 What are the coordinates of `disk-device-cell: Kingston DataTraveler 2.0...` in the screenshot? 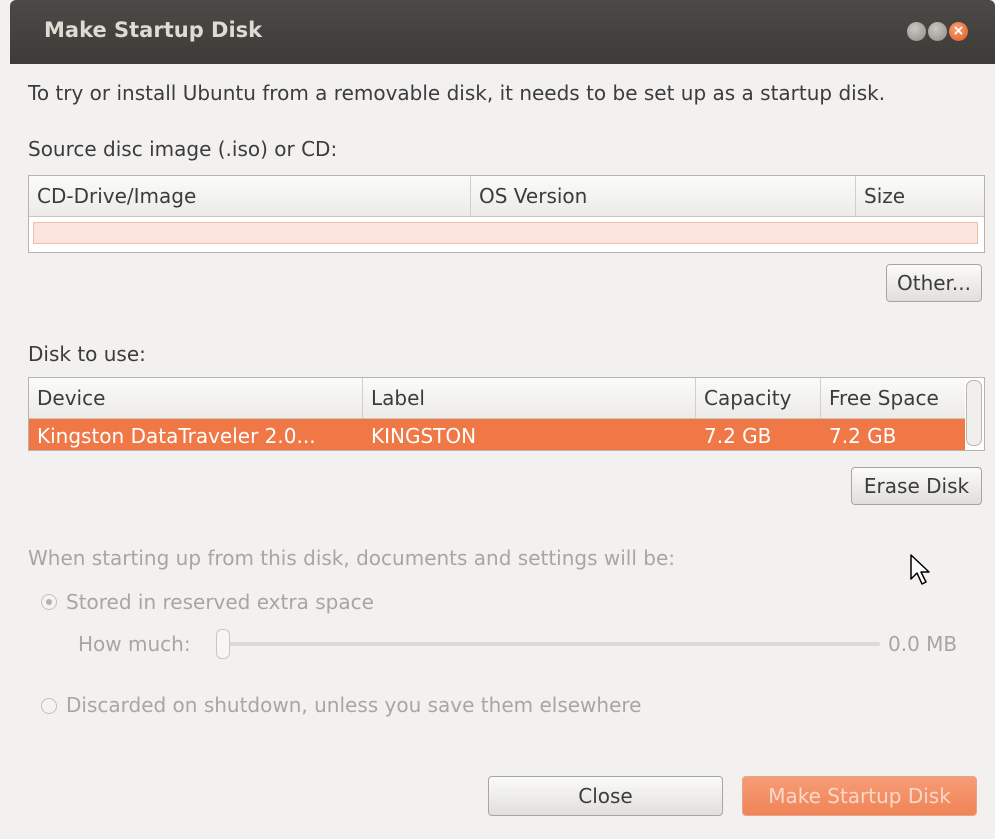 It's located at (176, 436).